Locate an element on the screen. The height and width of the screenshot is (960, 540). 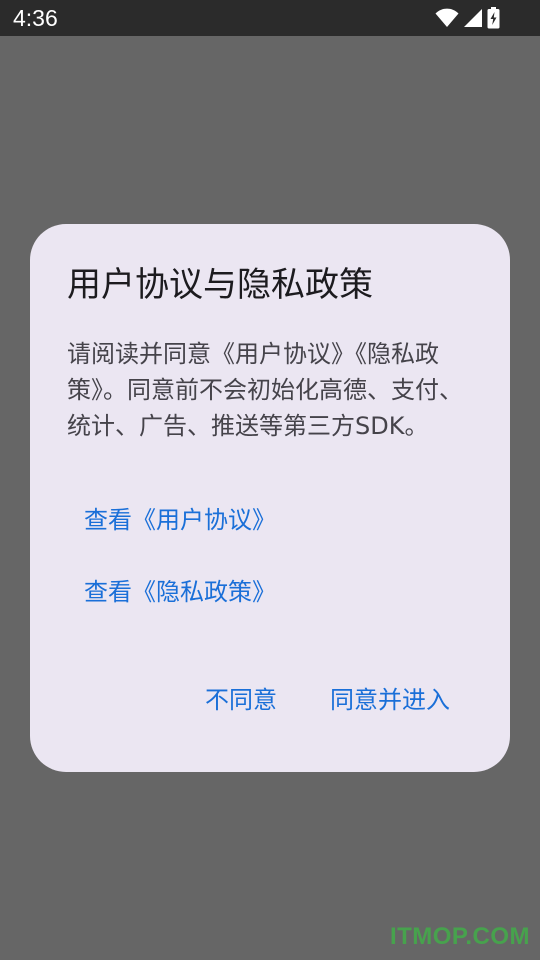
view-user-agreement-link: 查看《用户协议》 is located at coordinates (180, 520).